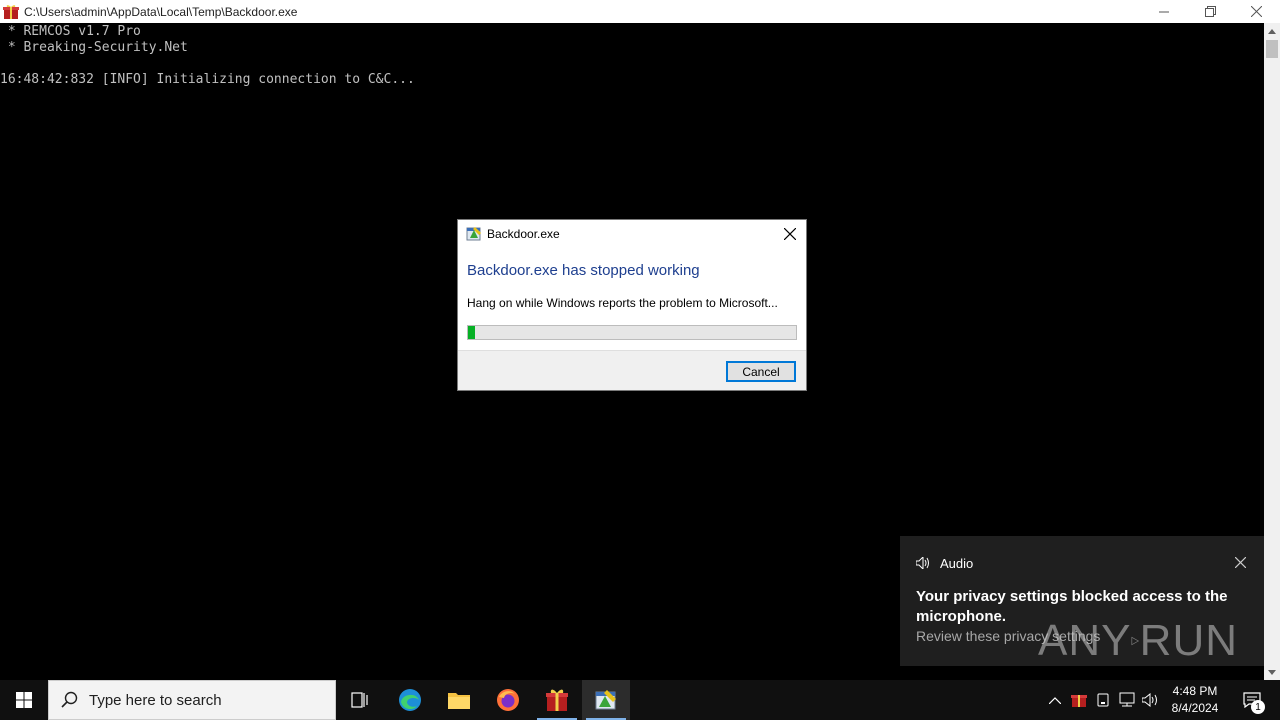 This screenshot has height=720, width=1280. I want to click on tray-network, so click(1127, 700).